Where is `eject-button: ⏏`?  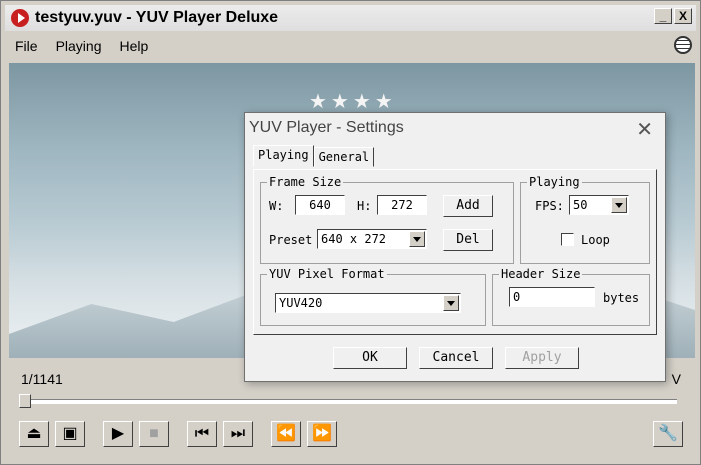
eject-button: ⏏ is located at coordinates (34, 434).